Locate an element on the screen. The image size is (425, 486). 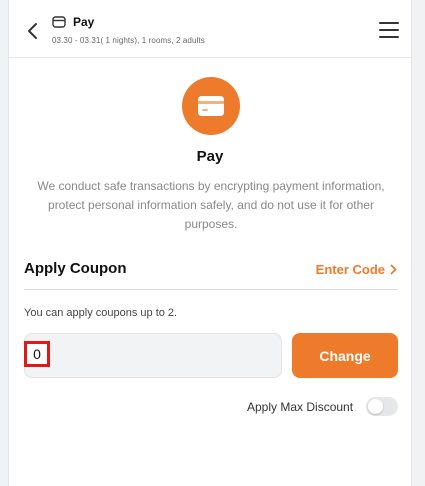
enter-code-link: Enter Code is located at coordinates (356, 269).